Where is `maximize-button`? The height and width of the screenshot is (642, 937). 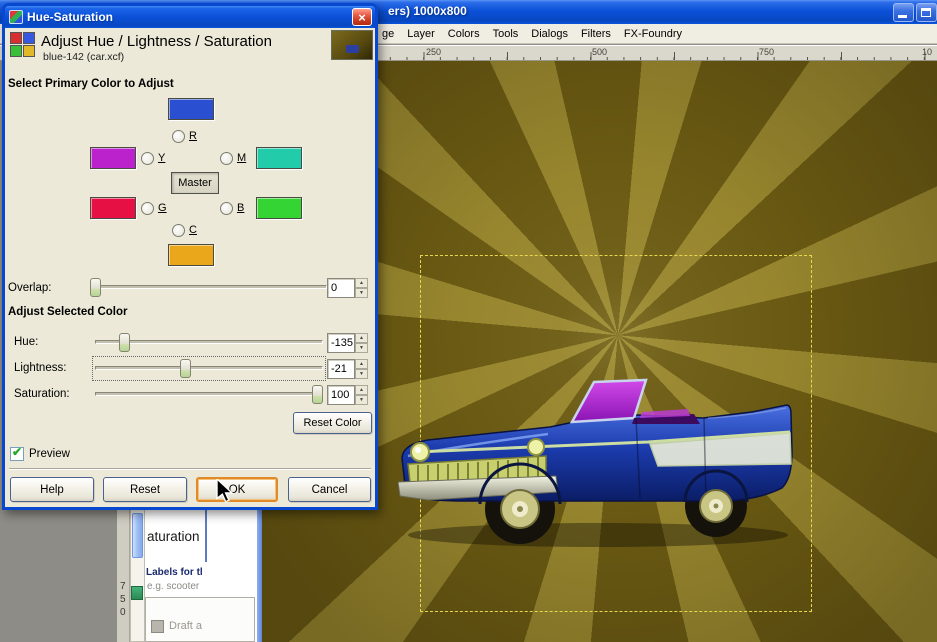 maximize-button is located at coordinates (926, 12).